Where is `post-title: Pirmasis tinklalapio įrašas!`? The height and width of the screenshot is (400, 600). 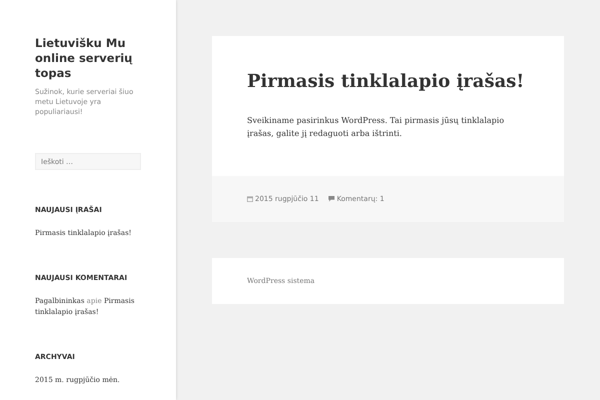
post-title: Pirmasis tinklalapio įrašas! is located at coordinates (385, 82).